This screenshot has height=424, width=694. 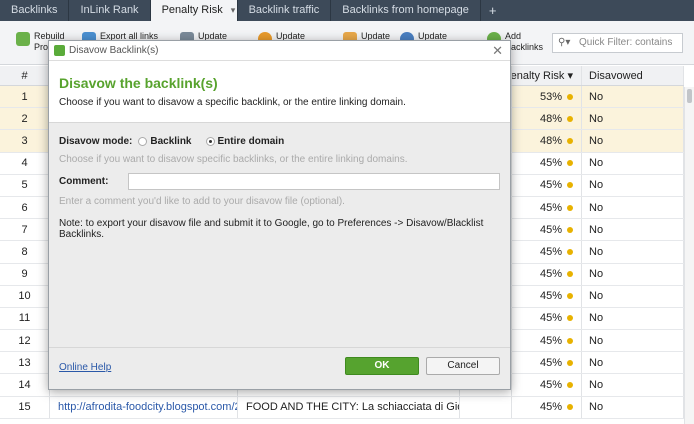 What do you see at coordinates (138, 83) in the screenshot?
I see `dialog-heading: Disavow the backlink(s)` at bounding box center [138, 83].